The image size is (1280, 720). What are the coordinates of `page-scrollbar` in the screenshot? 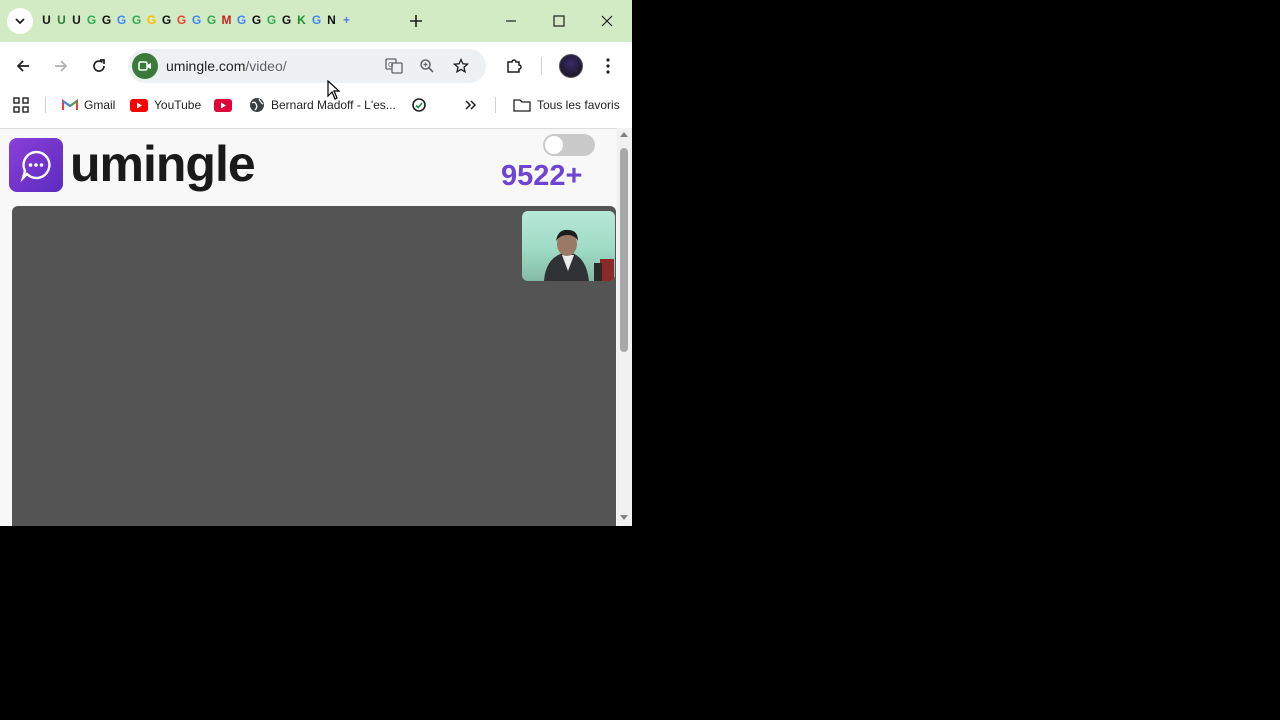 It's located at (624, 327).